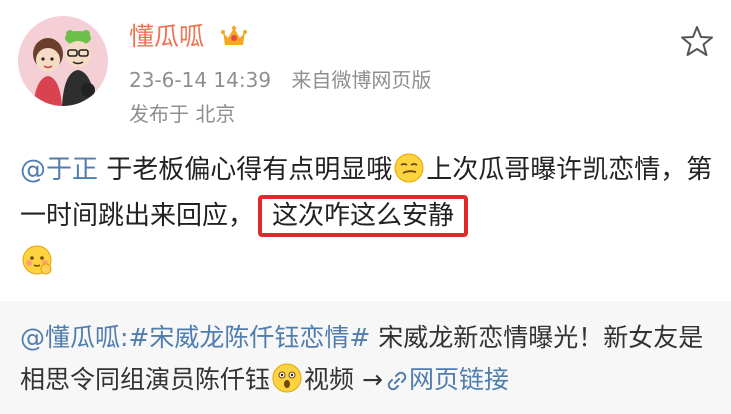 Image resolution: width=731 pixels, height=414 pixels. Describe the element at coordinates (245, 170) in the screenshot. I see `post-text-part1: 于老板偏心得有点明显哦` at that location.